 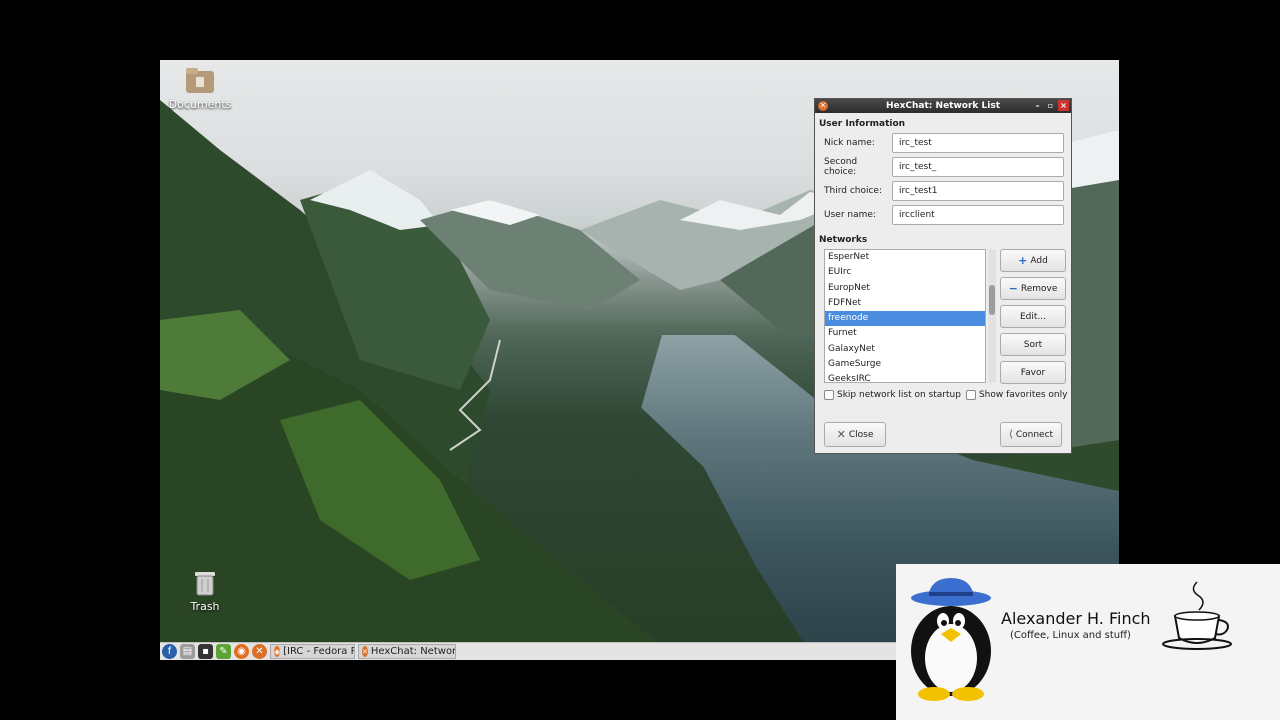 What do you see at coordinates (905, 364) in the screenshot?
I see `list-item: GameSurge` at bounding box center [905, 364].